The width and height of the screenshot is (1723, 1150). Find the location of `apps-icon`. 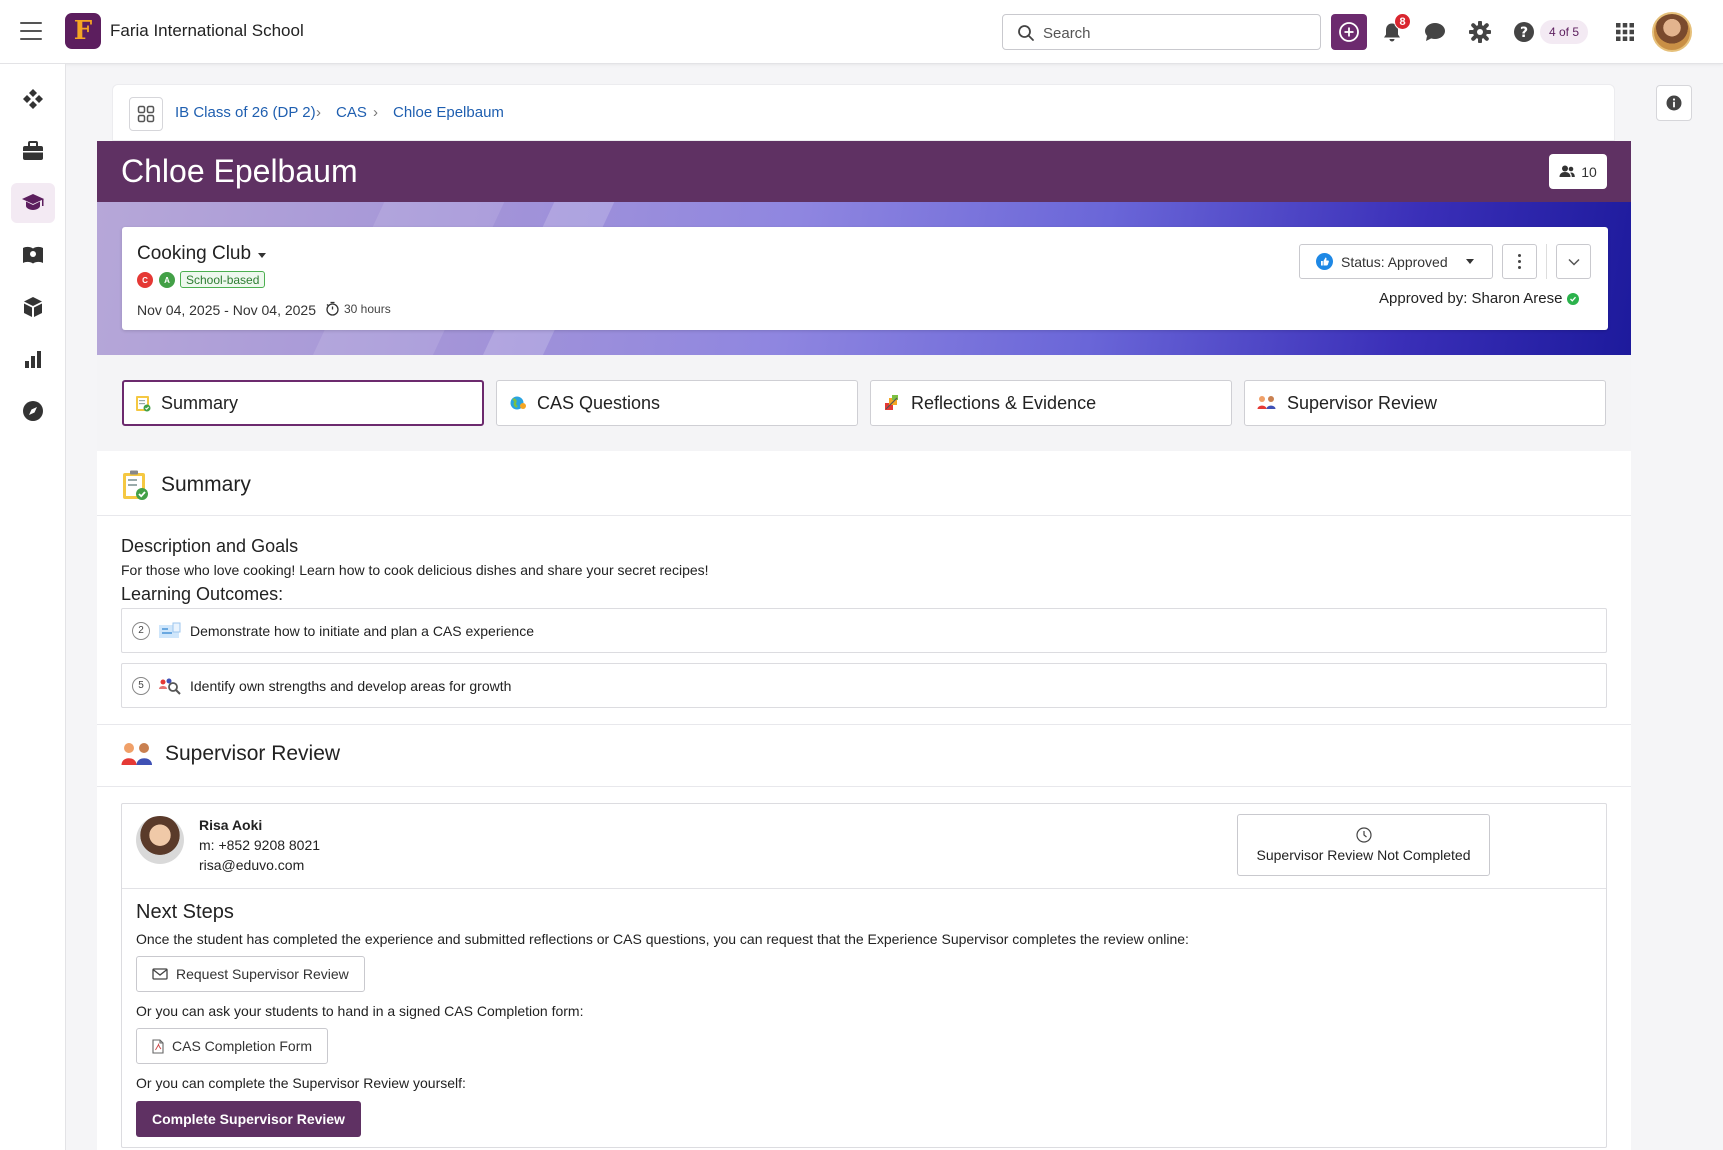

apps-icon is located at coordinates (146, 114).